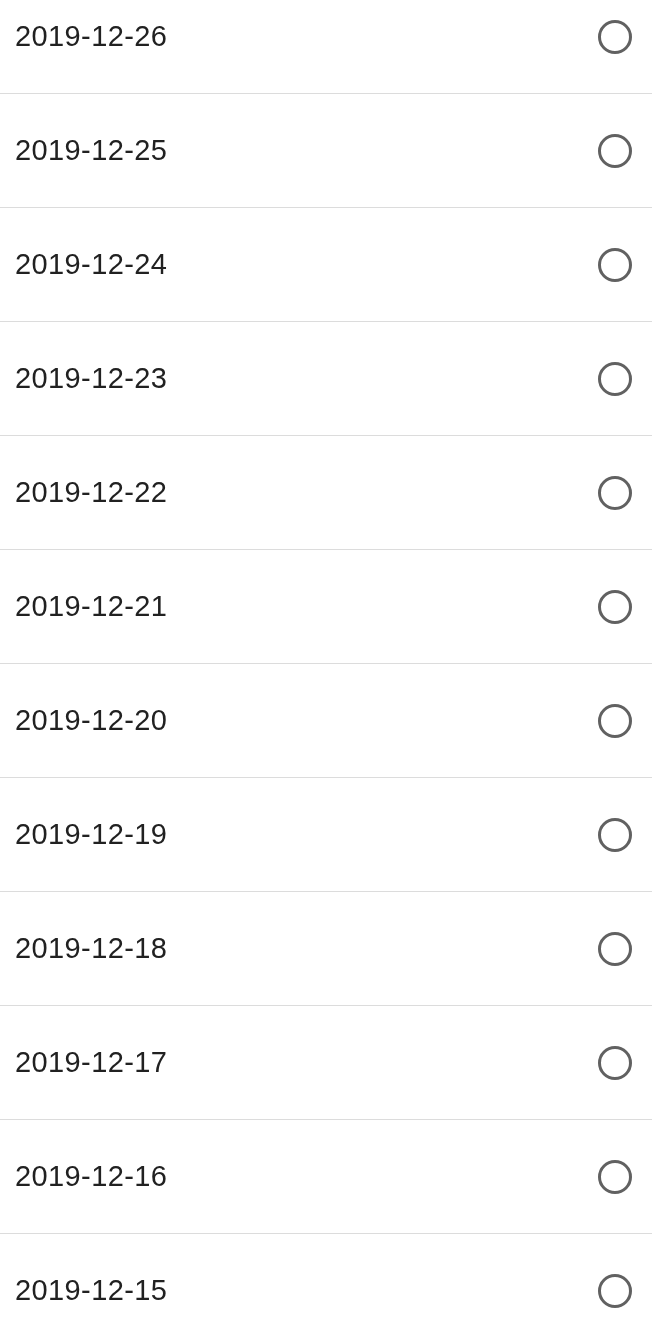 The height and width of the screenshot is (1340, 652). I want to click on date-label: 2019-12-20, so click(91, 720).